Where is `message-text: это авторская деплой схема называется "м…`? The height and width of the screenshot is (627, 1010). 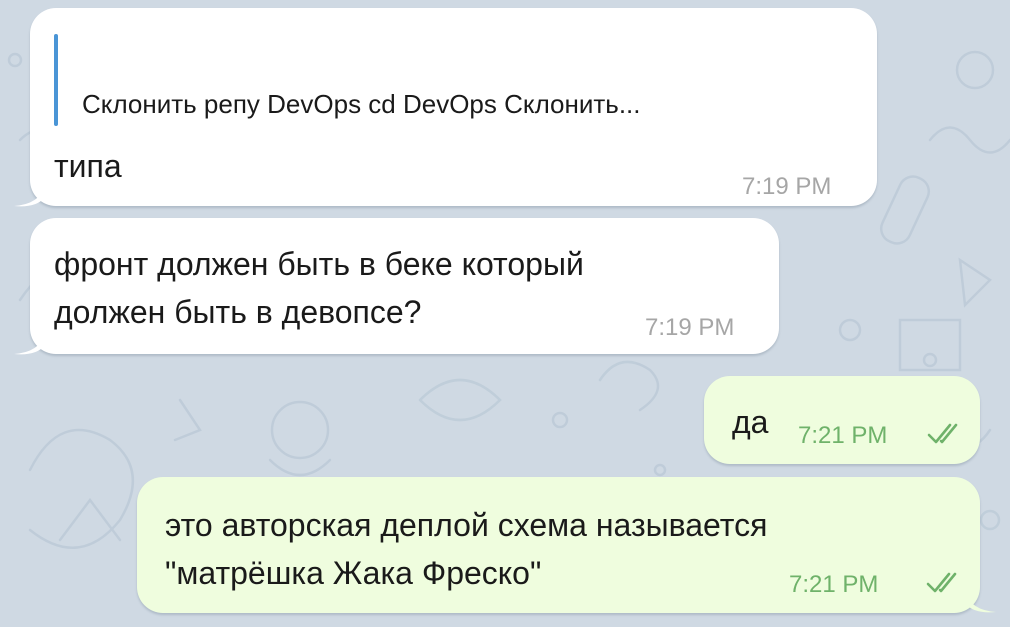
message-text: это авторская деплой схема называется "м… is located at coordinates (466, 549).